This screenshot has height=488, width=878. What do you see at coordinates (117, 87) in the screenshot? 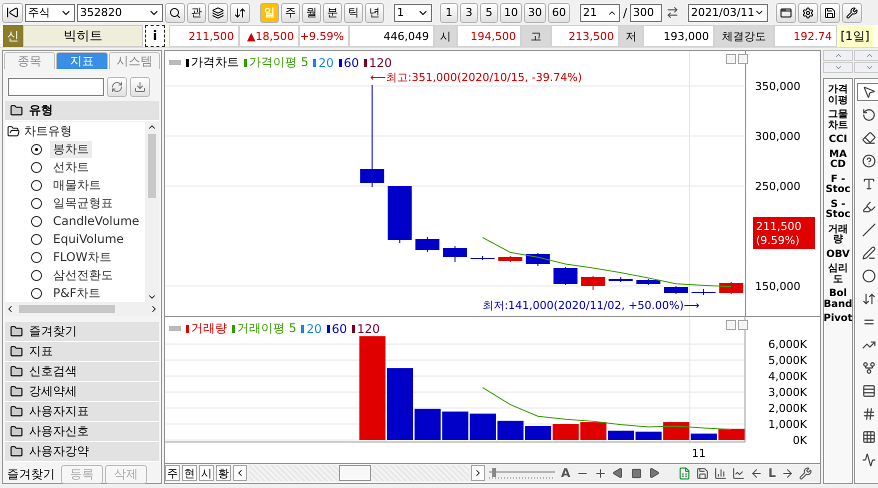
I see `refresh-button` at bounding box center [117, 87].